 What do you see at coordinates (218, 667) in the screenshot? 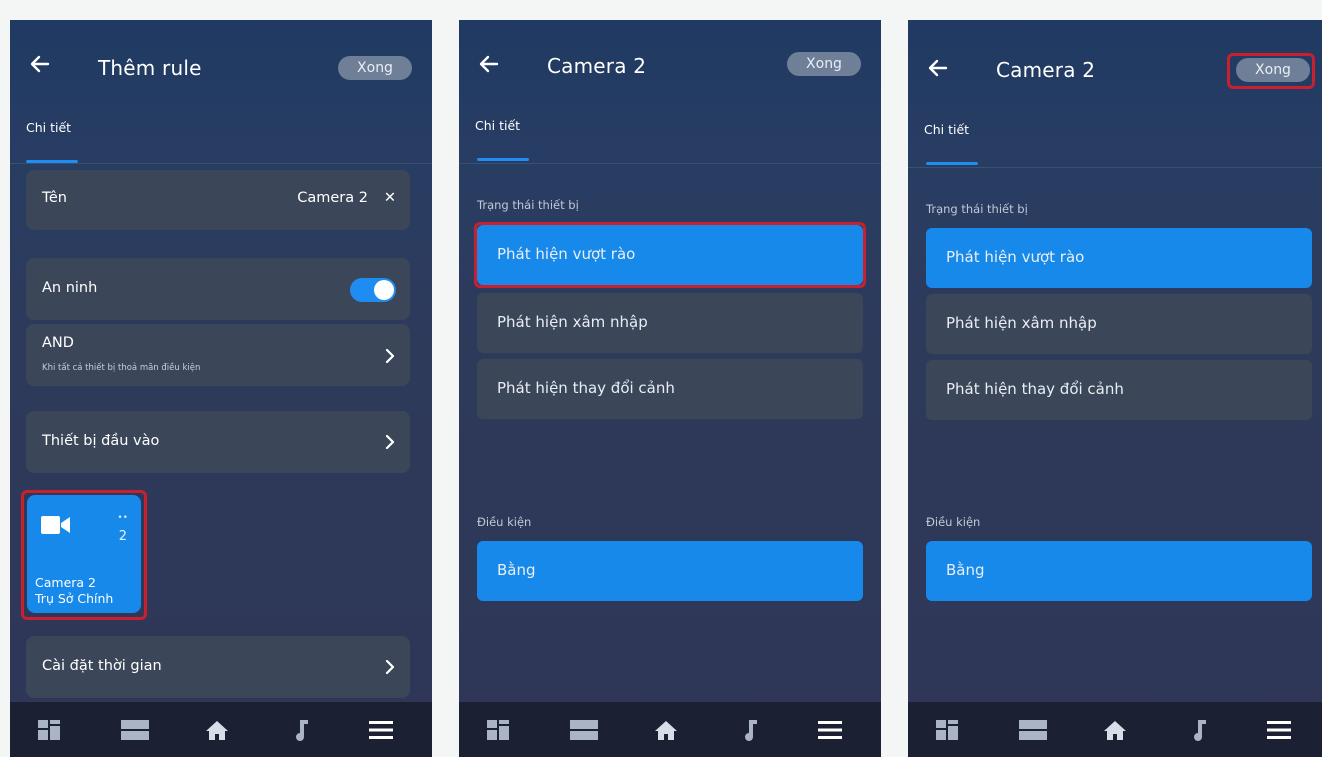
I see `time-settings-row: Cài đặt thời gian` at bounding box center [218, 667].